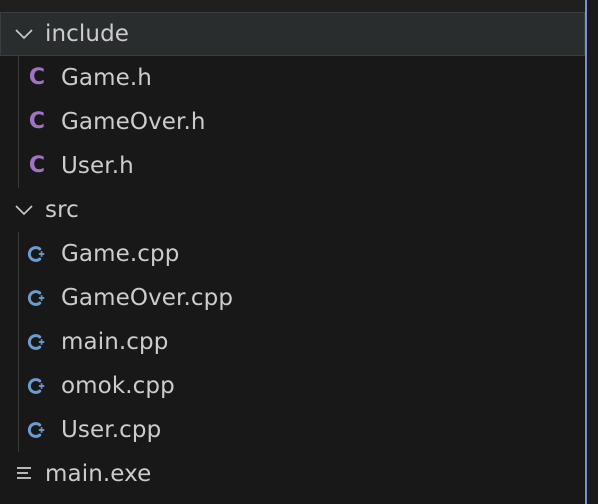 The image size is (598, 504). What do you see at coordinates (292, 210) in the screenshot?
I see `folder-src: src` at bounding box center [292, 210].